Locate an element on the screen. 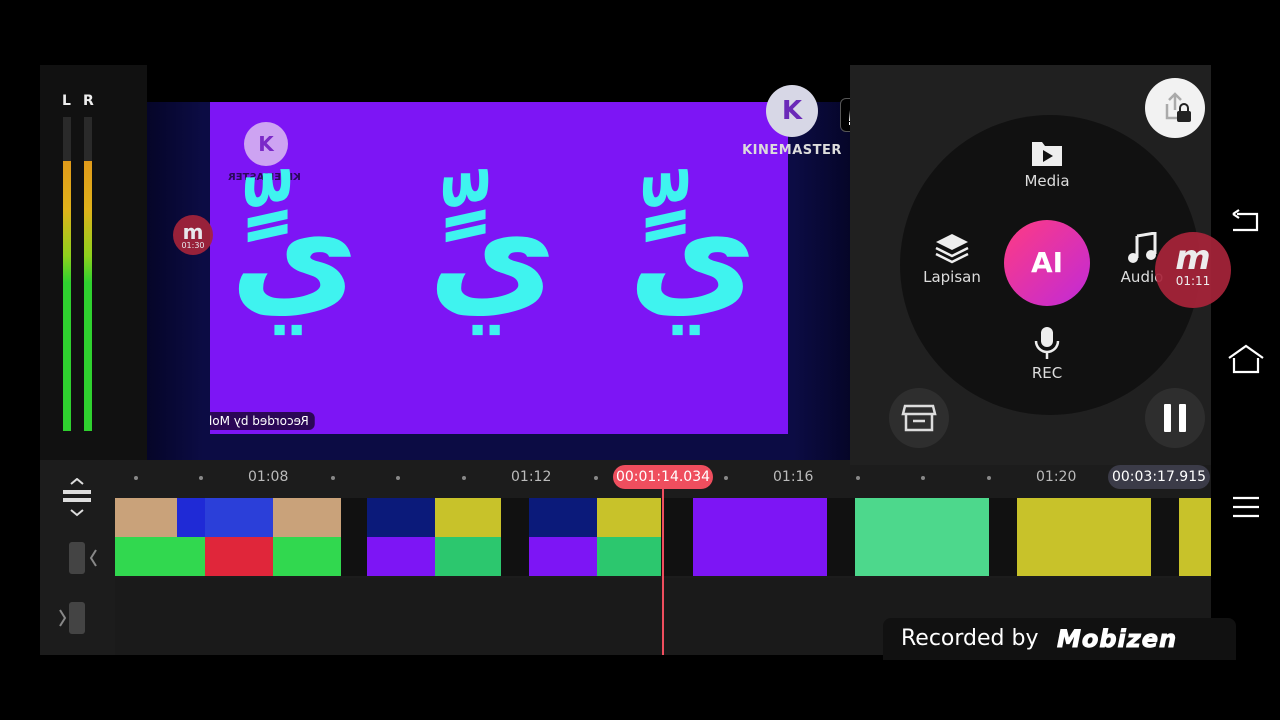 Image resolution: width=1280 pixels, height=720 pixels. total-time-badge: 00:03:17.915 is located at coordinates (1159, 477).